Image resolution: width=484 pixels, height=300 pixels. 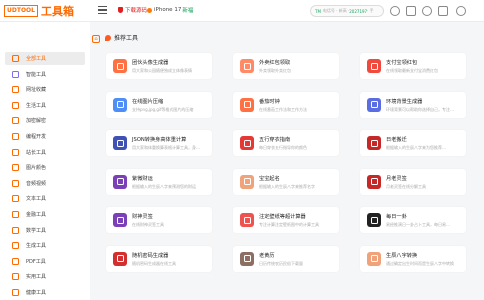 I want to click on search-tag: TM, so click(x=318, y=11).